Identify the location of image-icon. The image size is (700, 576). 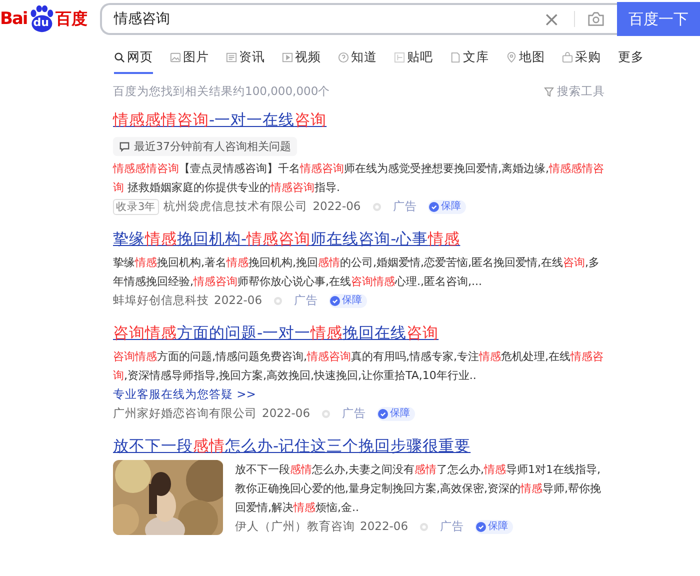
(175, 57).